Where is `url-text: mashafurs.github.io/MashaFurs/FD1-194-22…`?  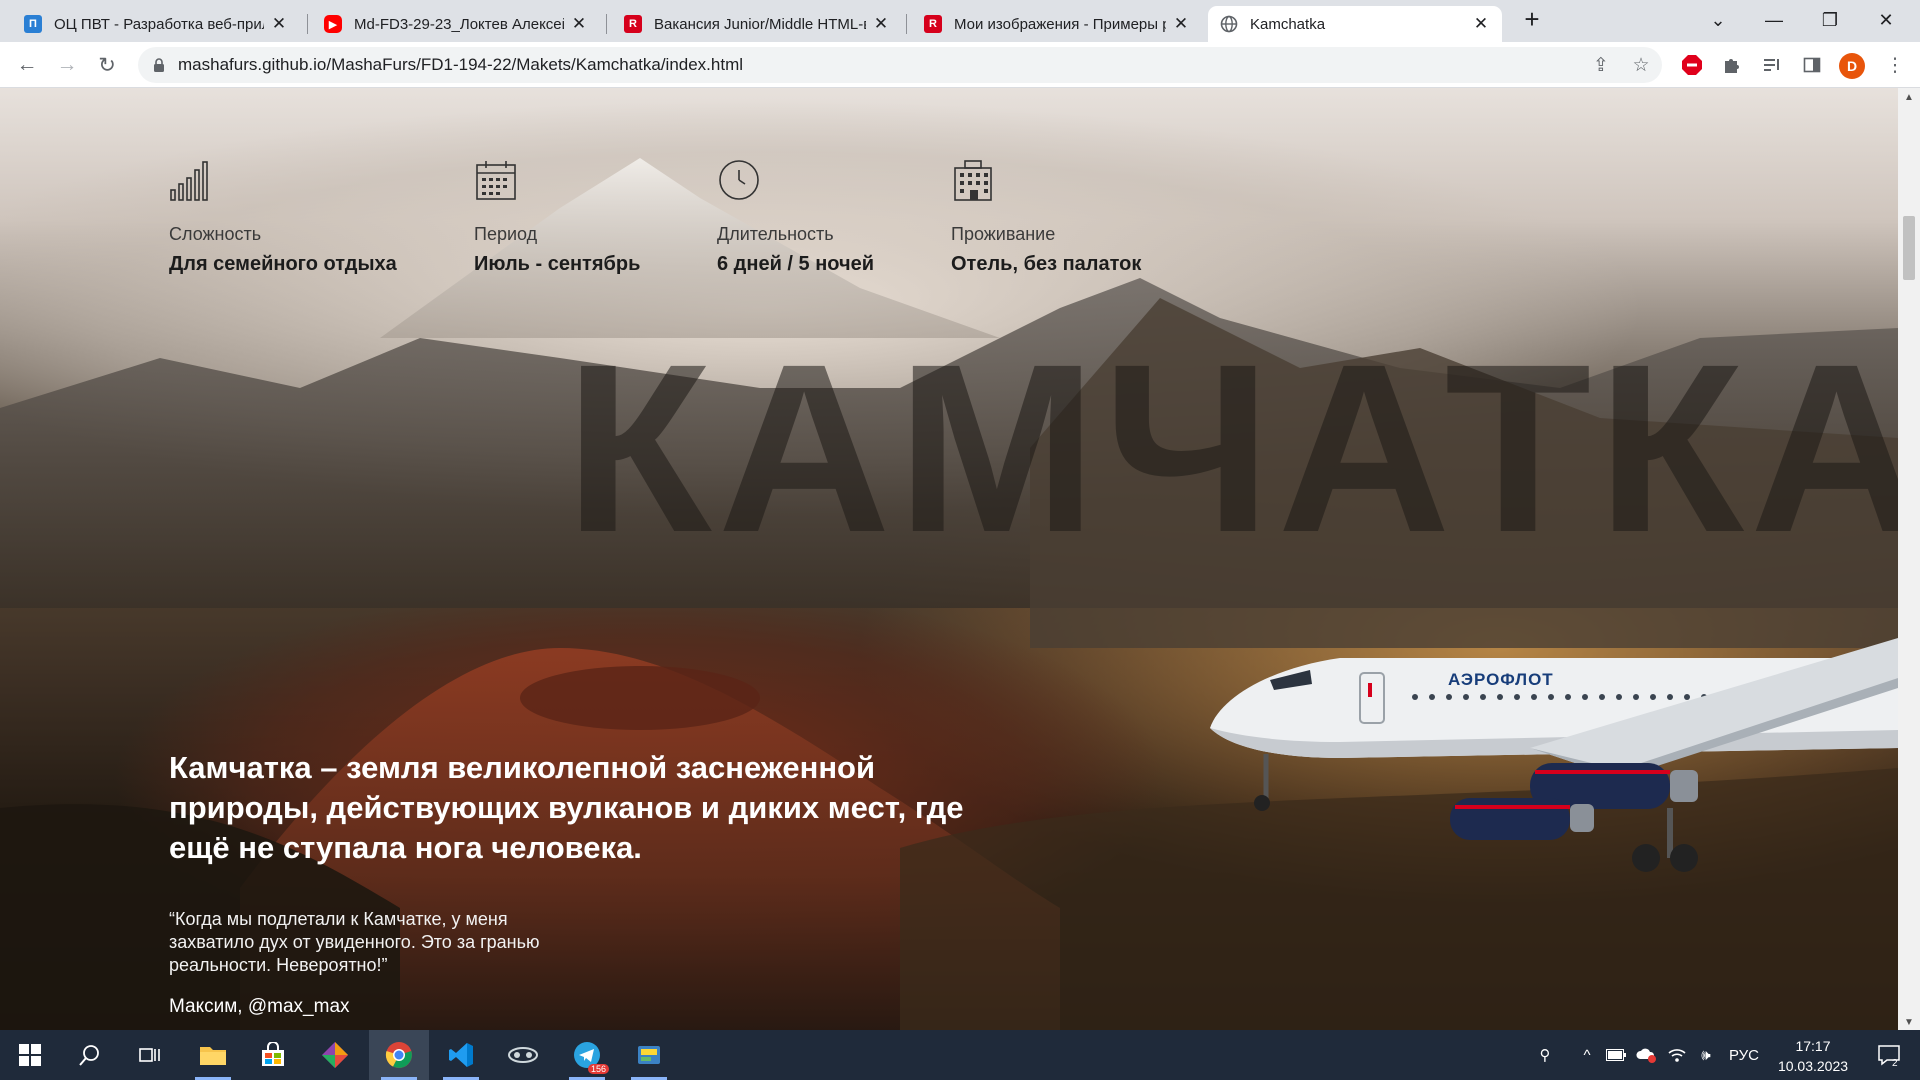 url-text: mashafurs.github.io/MashaFurs/FD1-194-22… is located at coordinates (461, 64).